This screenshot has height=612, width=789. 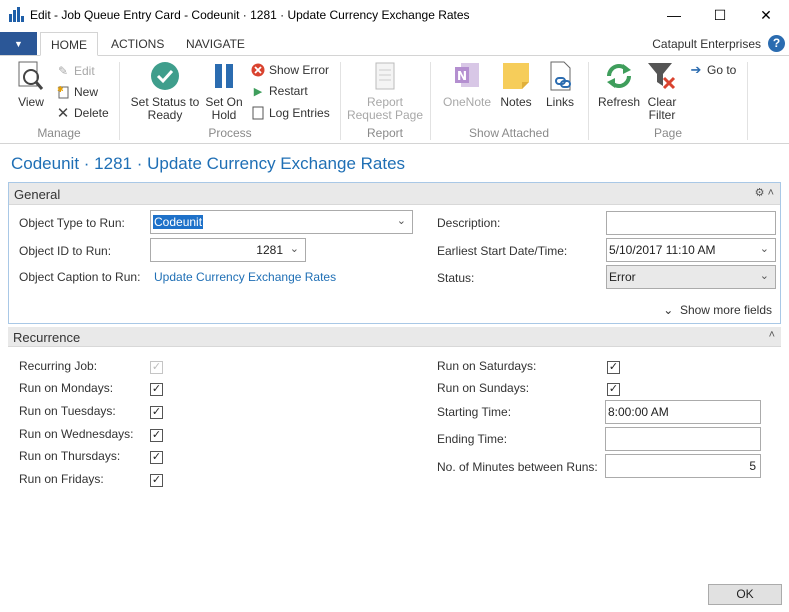 What do you see at coordinates (18, 43) in the screenshot?
I see `app-menu-button: ▼` at bounding box center [18, 43].